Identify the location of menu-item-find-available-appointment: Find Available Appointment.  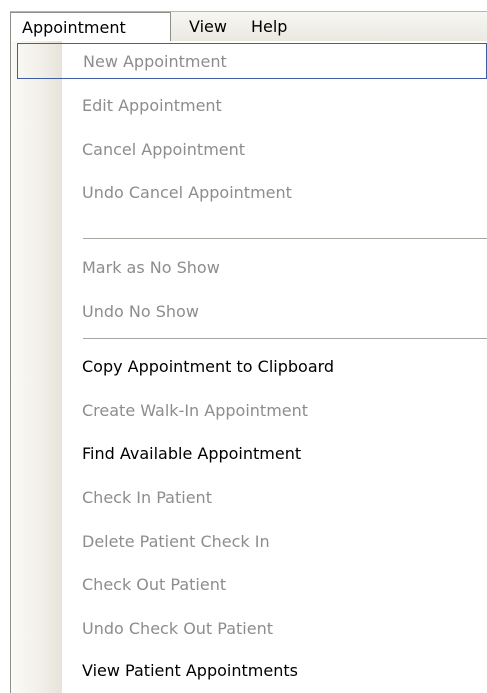
(252, 453).